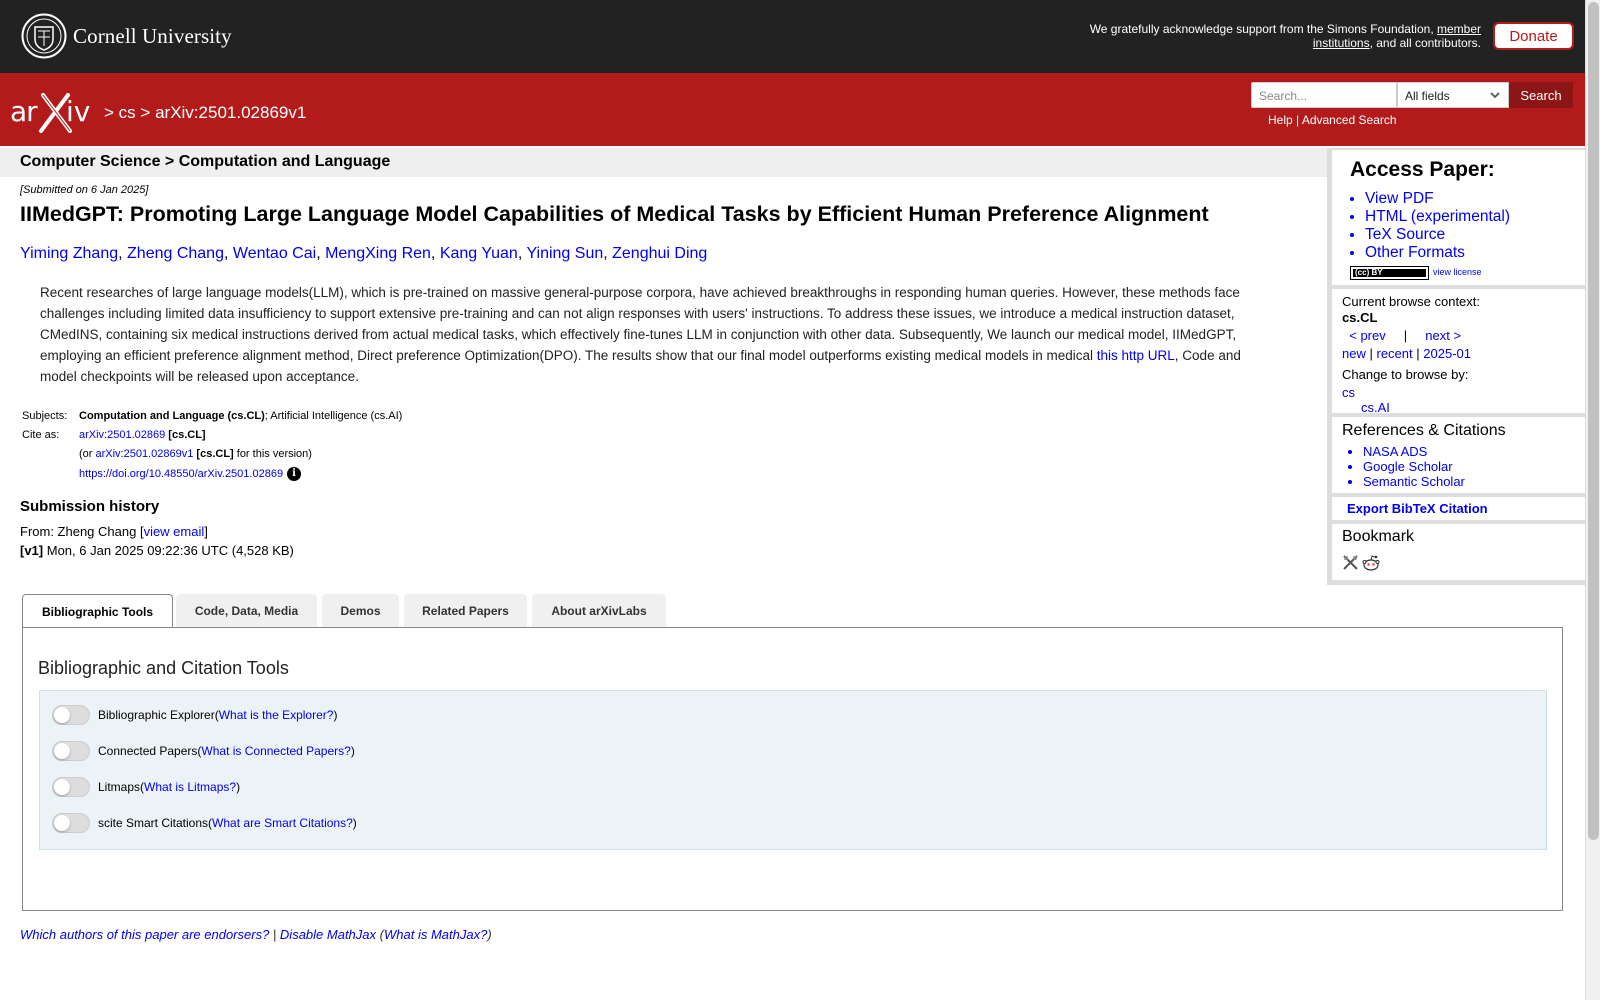 The image size is (1600, 1000). Describe the element at coordinates (1348, 392) in the screenshot. I see `browse-cs-link: cs` at that location.